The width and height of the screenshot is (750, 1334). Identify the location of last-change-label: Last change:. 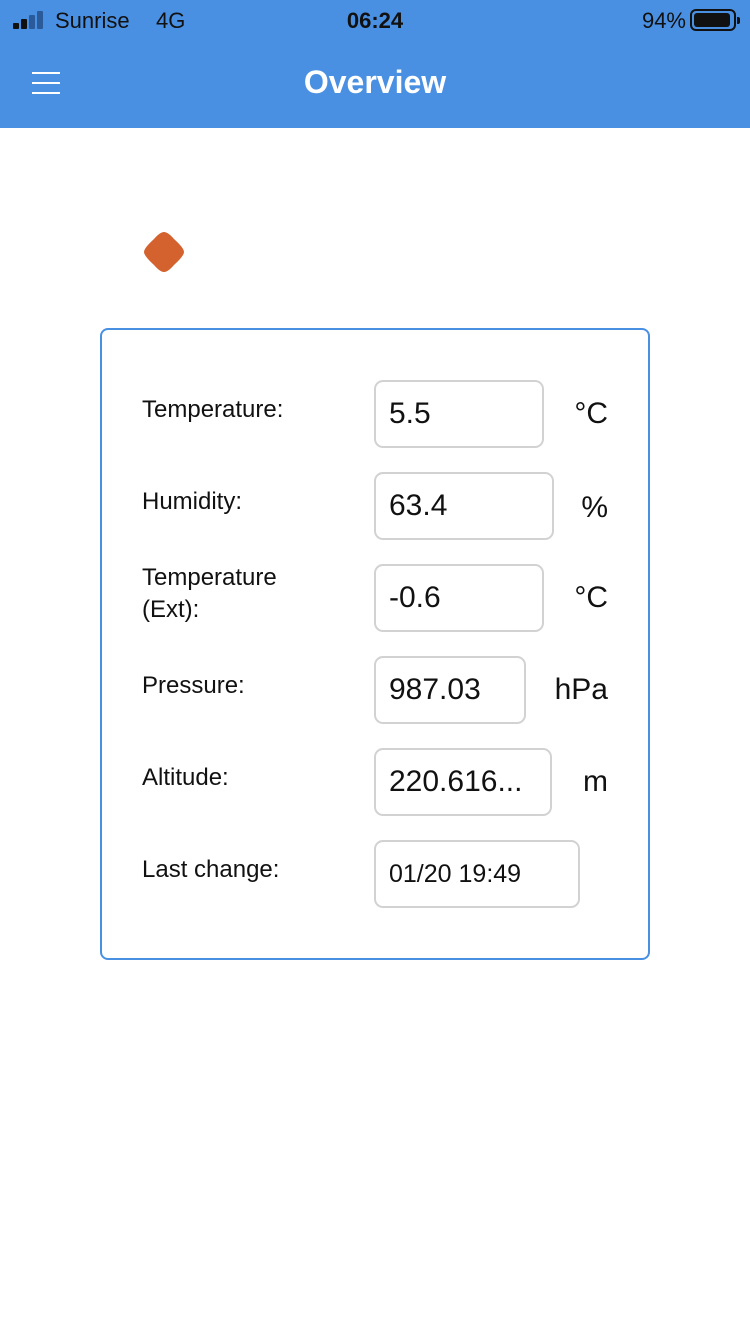
(211, 869).